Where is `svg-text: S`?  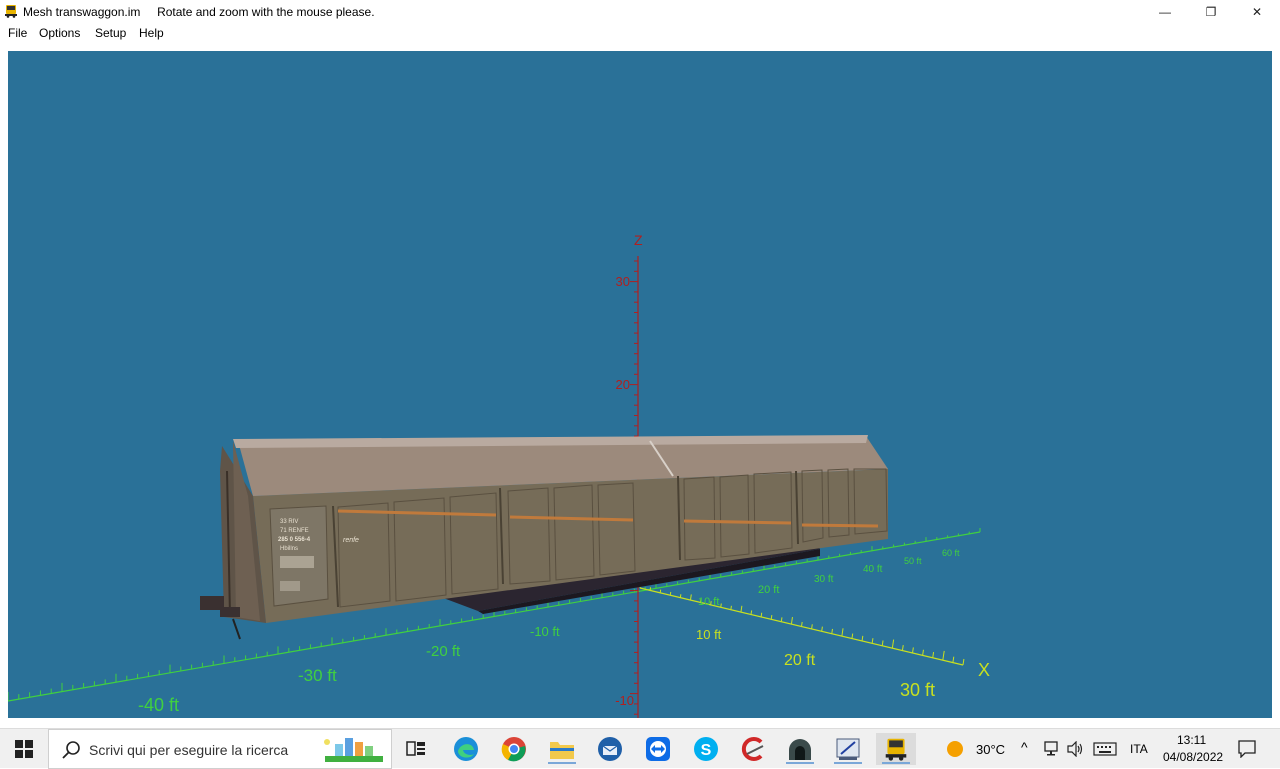
svg-text: S is located at coordinates (706, 750).